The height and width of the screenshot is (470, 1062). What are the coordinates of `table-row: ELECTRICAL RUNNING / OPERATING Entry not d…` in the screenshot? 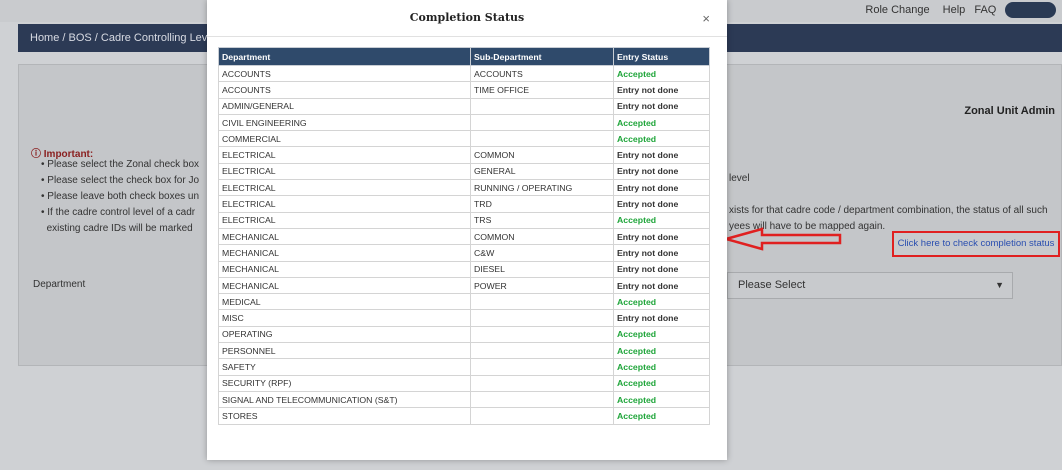 It's located at (464, 188).